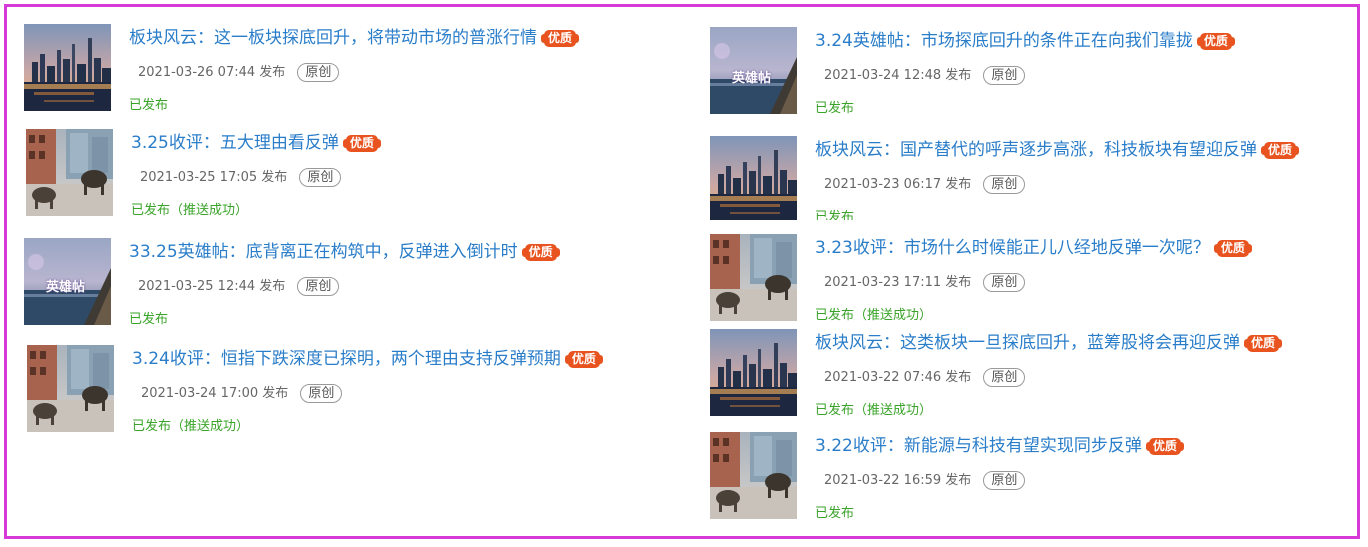 The image size is (1368, 547). I want to click on article-title-link: 板块风云：这一板块探底回升，将带动市场的普涨行情 优质, so click(354, 38).